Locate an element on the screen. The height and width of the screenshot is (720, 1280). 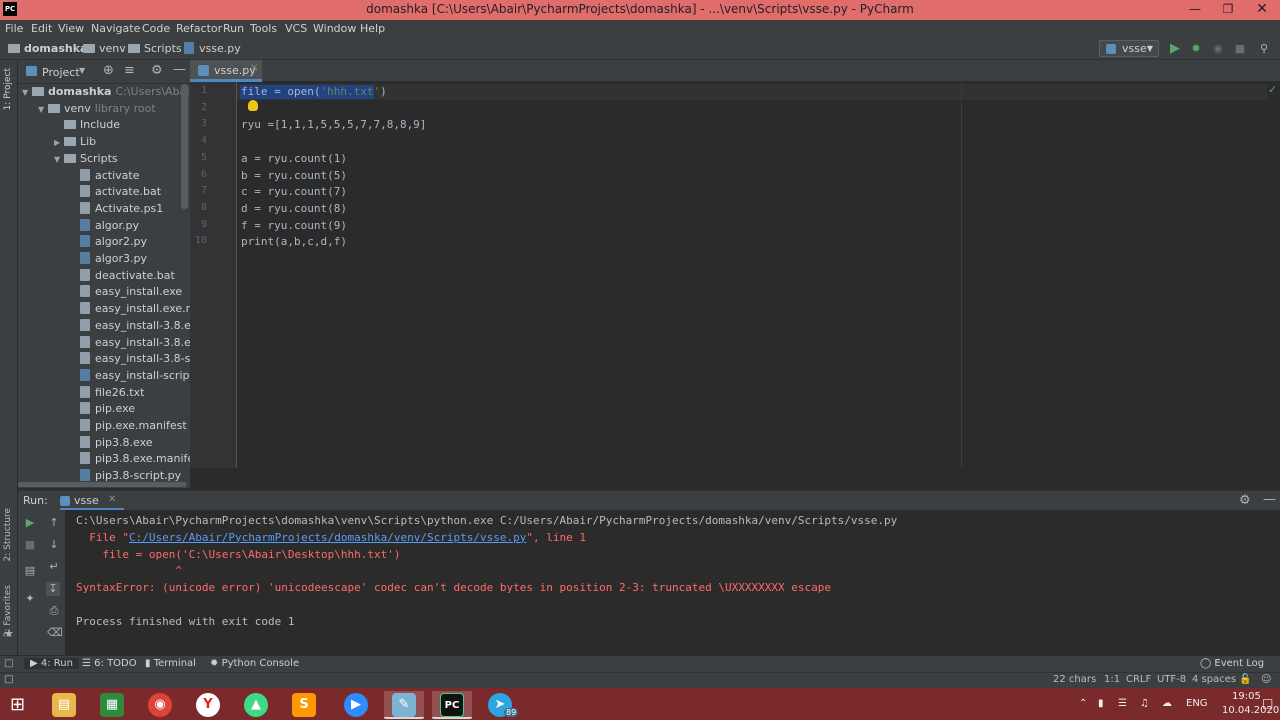
menu-vcs: VCS is located at coordinates (296, 28).